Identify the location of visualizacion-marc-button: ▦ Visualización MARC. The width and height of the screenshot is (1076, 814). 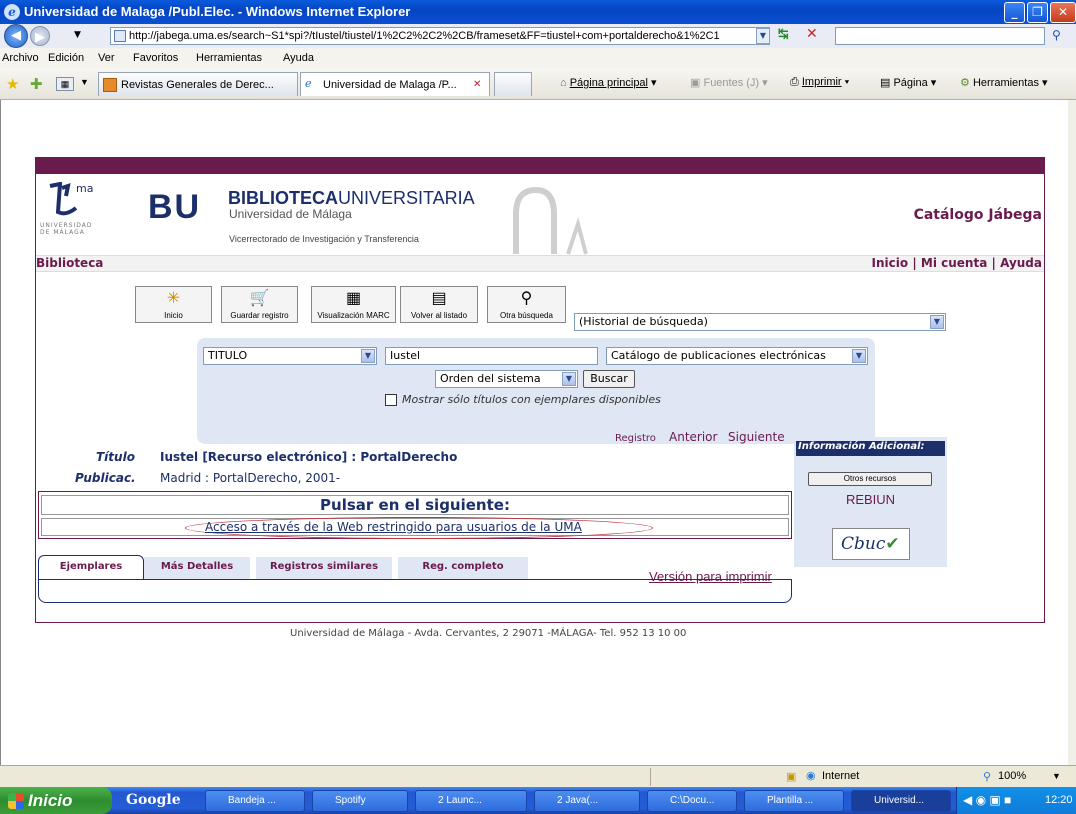
(353, 304).